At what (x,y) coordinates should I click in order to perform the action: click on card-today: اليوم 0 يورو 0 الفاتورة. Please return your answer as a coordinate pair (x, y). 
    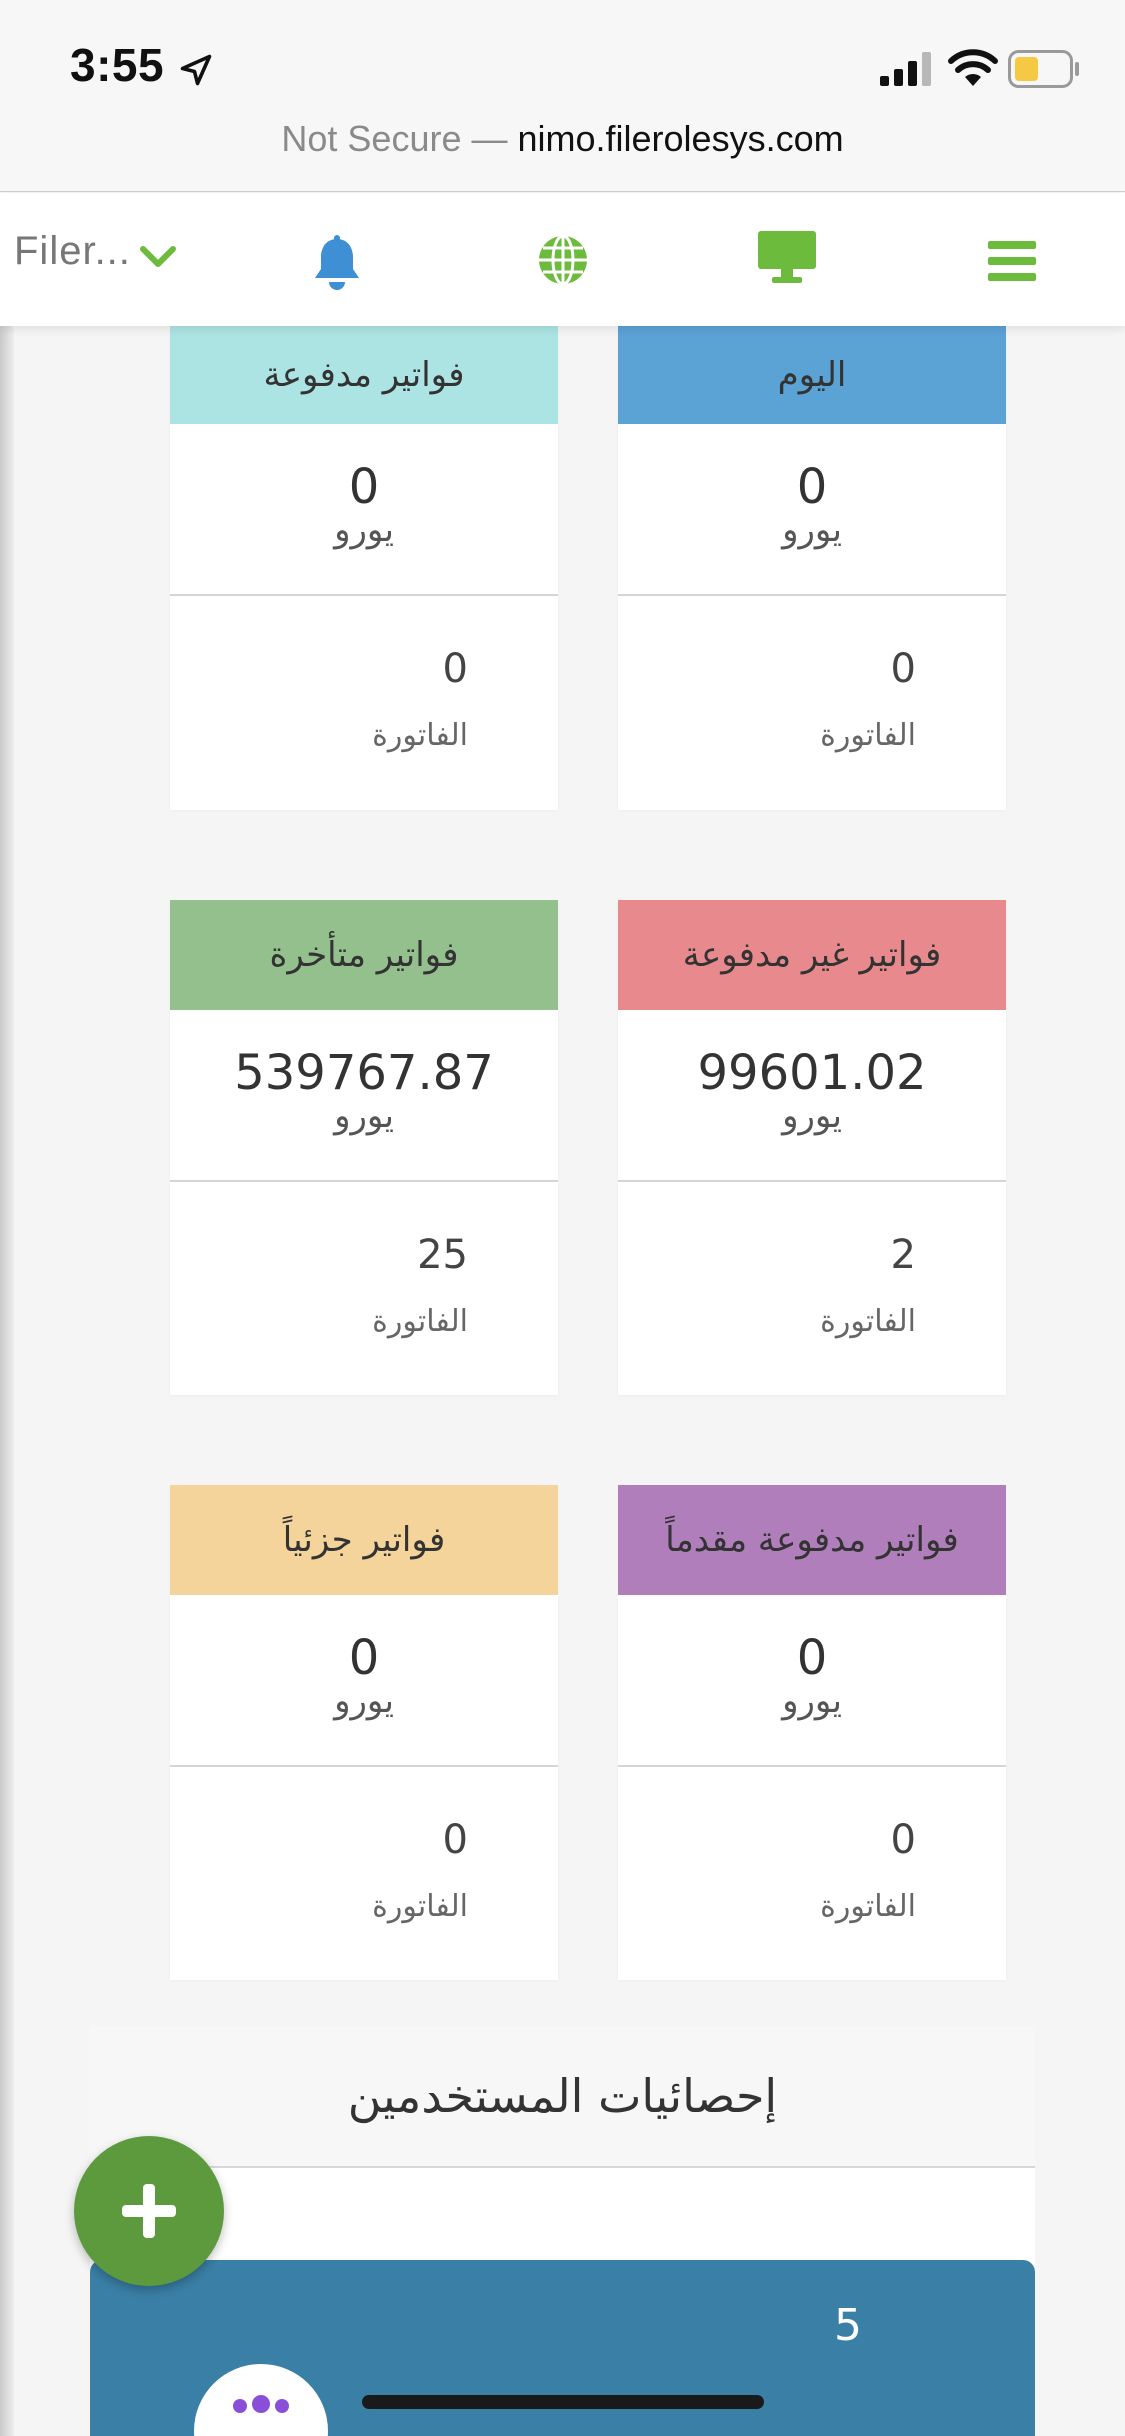
    Looking at the image, I should click on (812, 568).